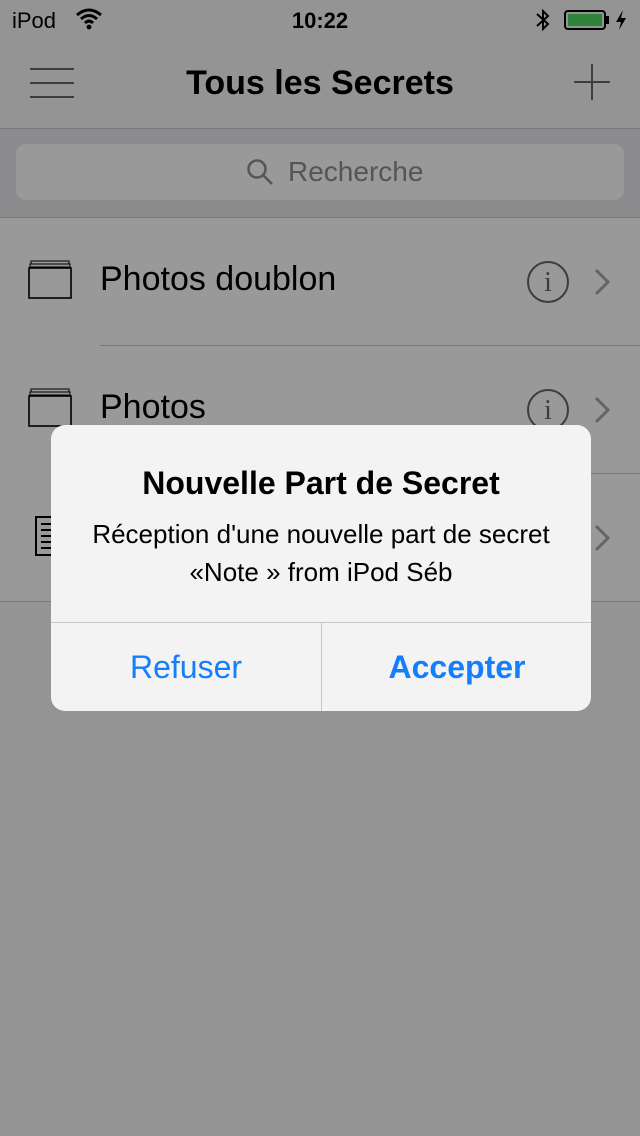 This screenshot has width=640, height=1136. Describe the element at coordinates (456, 667) in the screenshot. I see `accept-button: Accepter` at that location.